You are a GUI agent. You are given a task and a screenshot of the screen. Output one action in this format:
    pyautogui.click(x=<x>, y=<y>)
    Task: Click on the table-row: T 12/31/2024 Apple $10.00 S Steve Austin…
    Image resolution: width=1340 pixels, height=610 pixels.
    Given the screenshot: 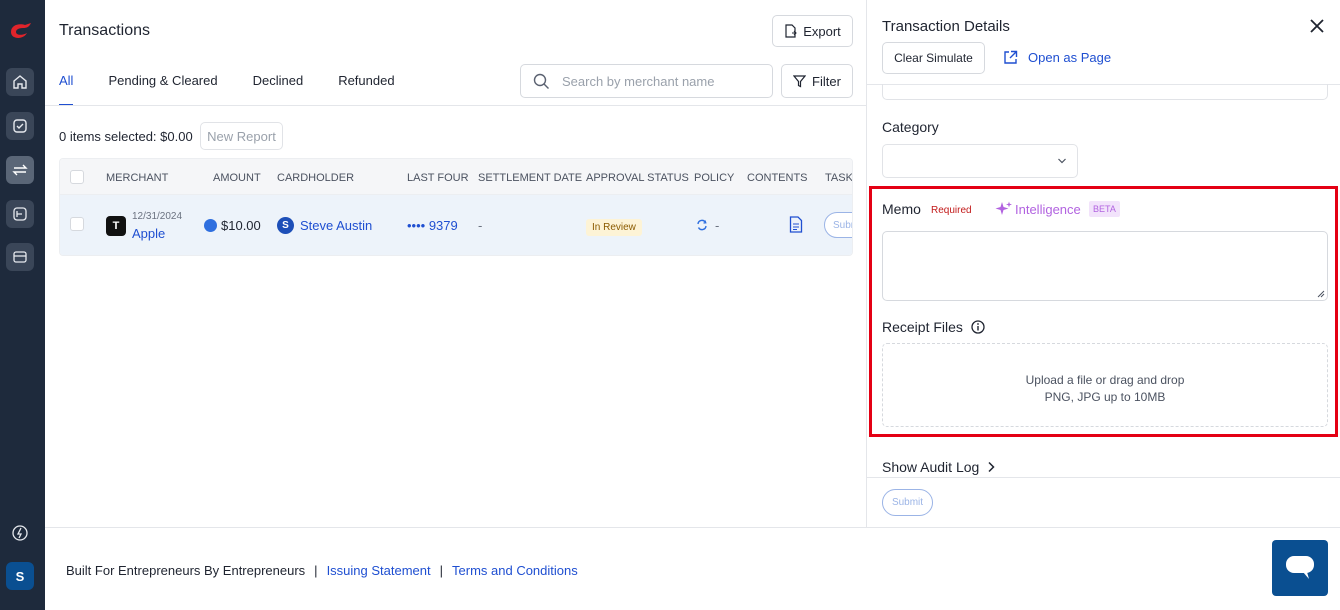 What is the action you would take?
    pyautogui.click(x=456, y=225)
    